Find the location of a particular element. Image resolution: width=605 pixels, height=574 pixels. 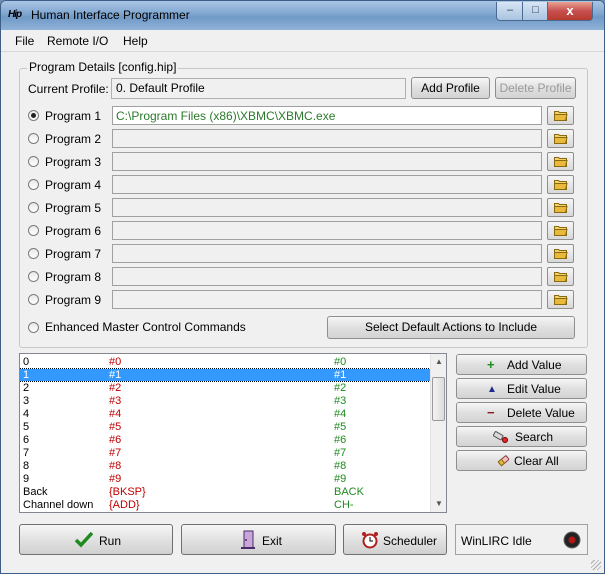

menu-bar: File Remote I/O Help is located at coordinates (302, 41).